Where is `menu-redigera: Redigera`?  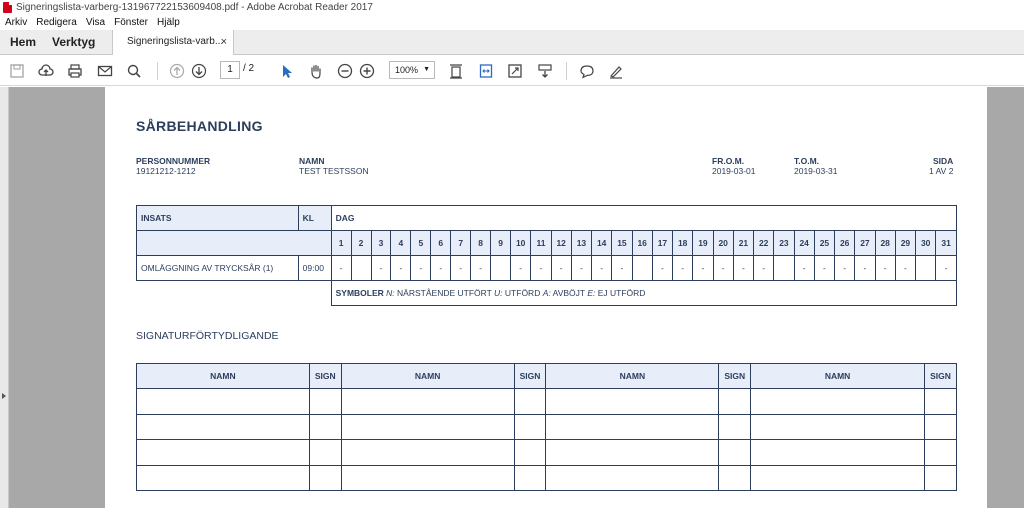
menu-redigera: Redigera is located at coordinates (56, 22).